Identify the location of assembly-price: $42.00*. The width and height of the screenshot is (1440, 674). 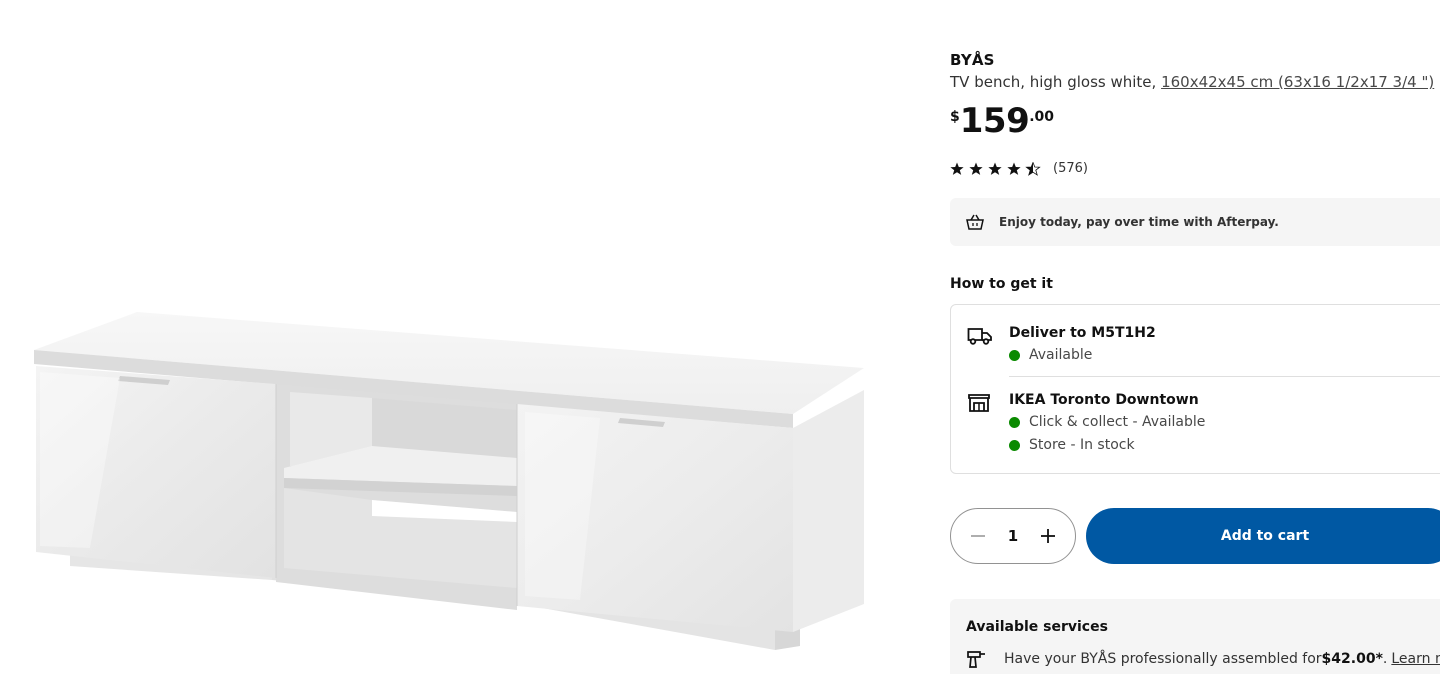
(1352, 659).